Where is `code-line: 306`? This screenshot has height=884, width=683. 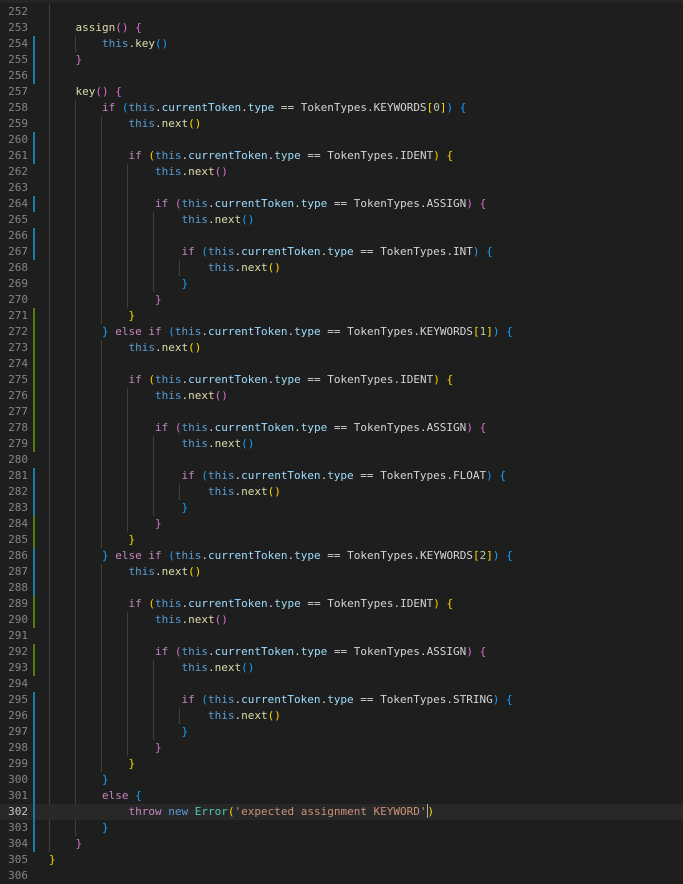
code-line: 306 is located at coordinates (341, 876).